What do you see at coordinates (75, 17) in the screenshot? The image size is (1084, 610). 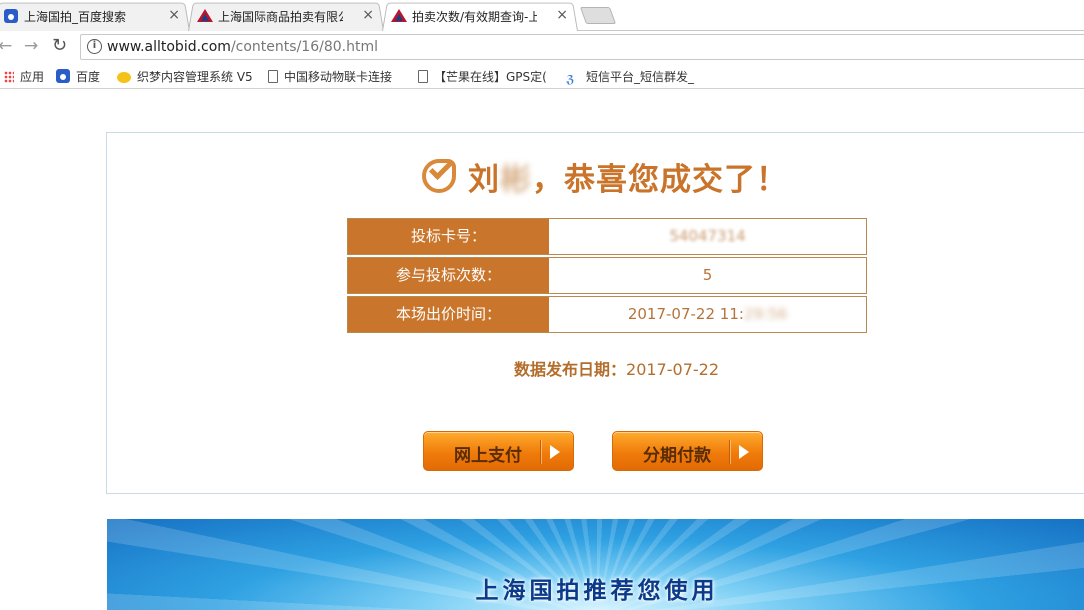 I see `tab-label: 上海国拍_百度搜索` at bounding box center [75, 17].